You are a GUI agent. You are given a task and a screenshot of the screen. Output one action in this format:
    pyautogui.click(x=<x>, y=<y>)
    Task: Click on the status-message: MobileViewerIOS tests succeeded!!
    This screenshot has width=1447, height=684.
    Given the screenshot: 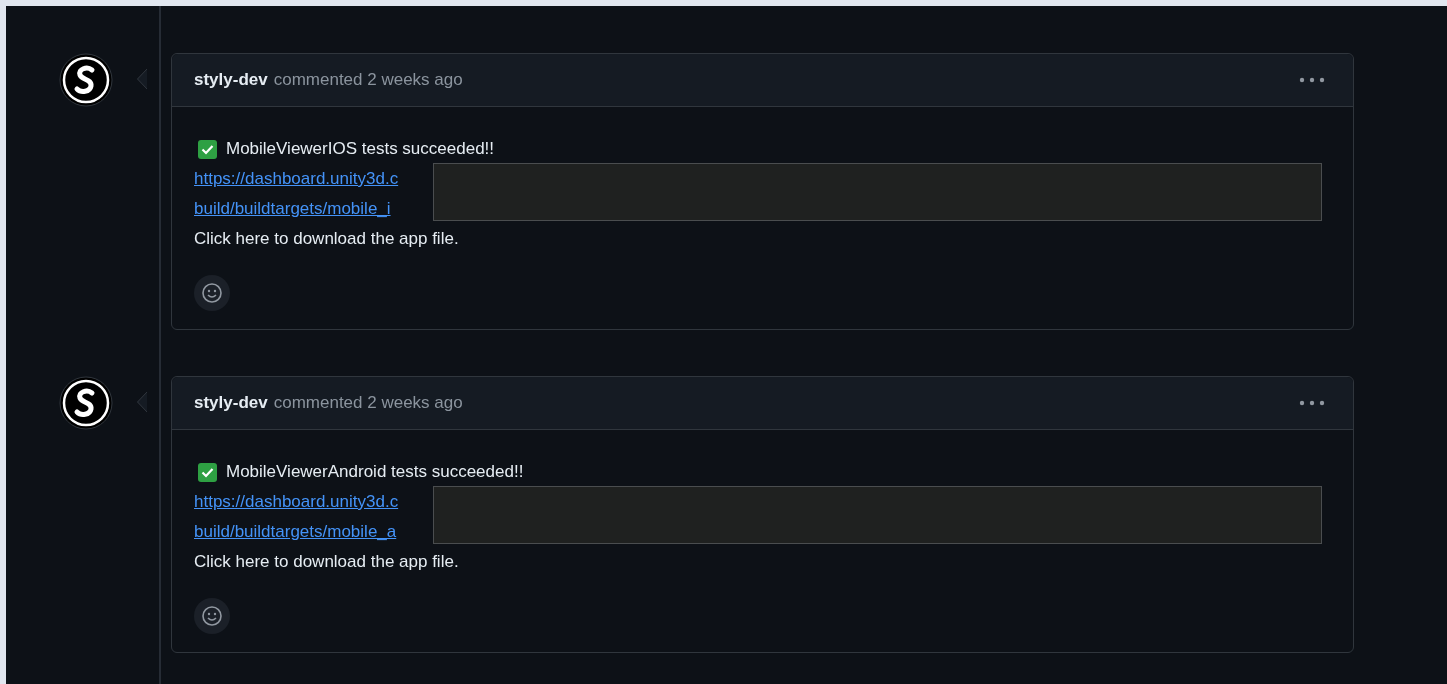 What is the action you would take?
    pyautogui.click(x=360, y=149)
    